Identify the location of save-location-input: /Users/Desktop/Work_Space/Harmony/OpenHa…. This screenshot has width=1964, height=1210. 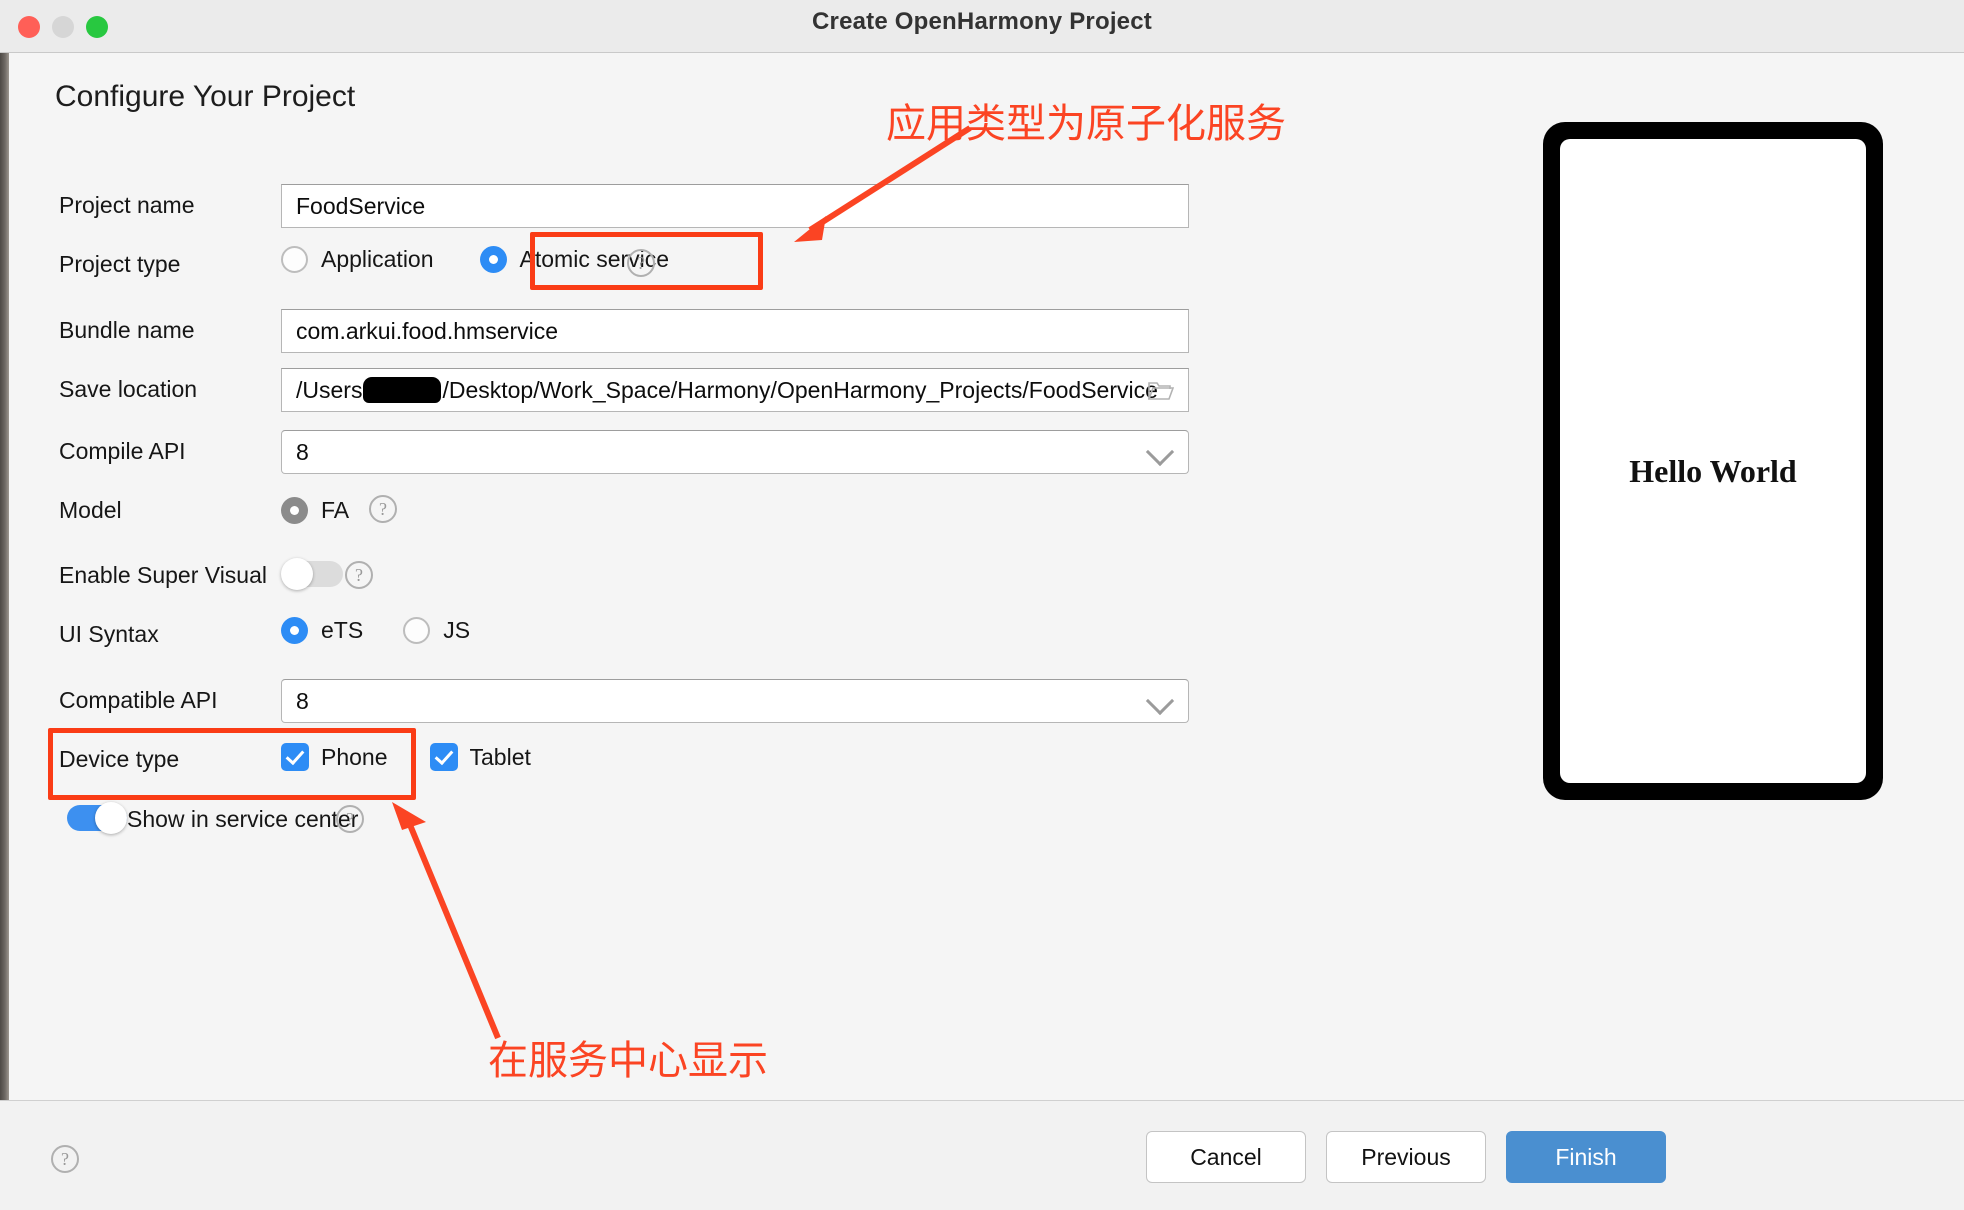
(735, 390).